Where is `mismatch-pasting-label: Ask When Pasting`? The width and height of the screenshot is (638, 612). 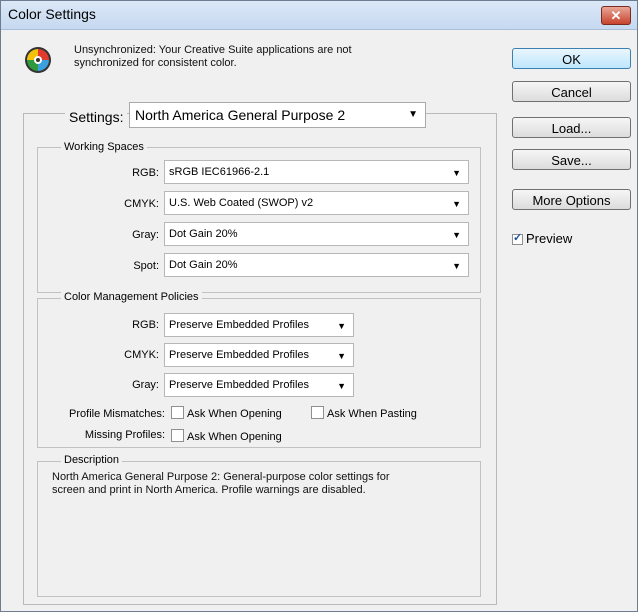
mismatch-pasting-label: Ask When Pasting is located at coordinates (372, 414).